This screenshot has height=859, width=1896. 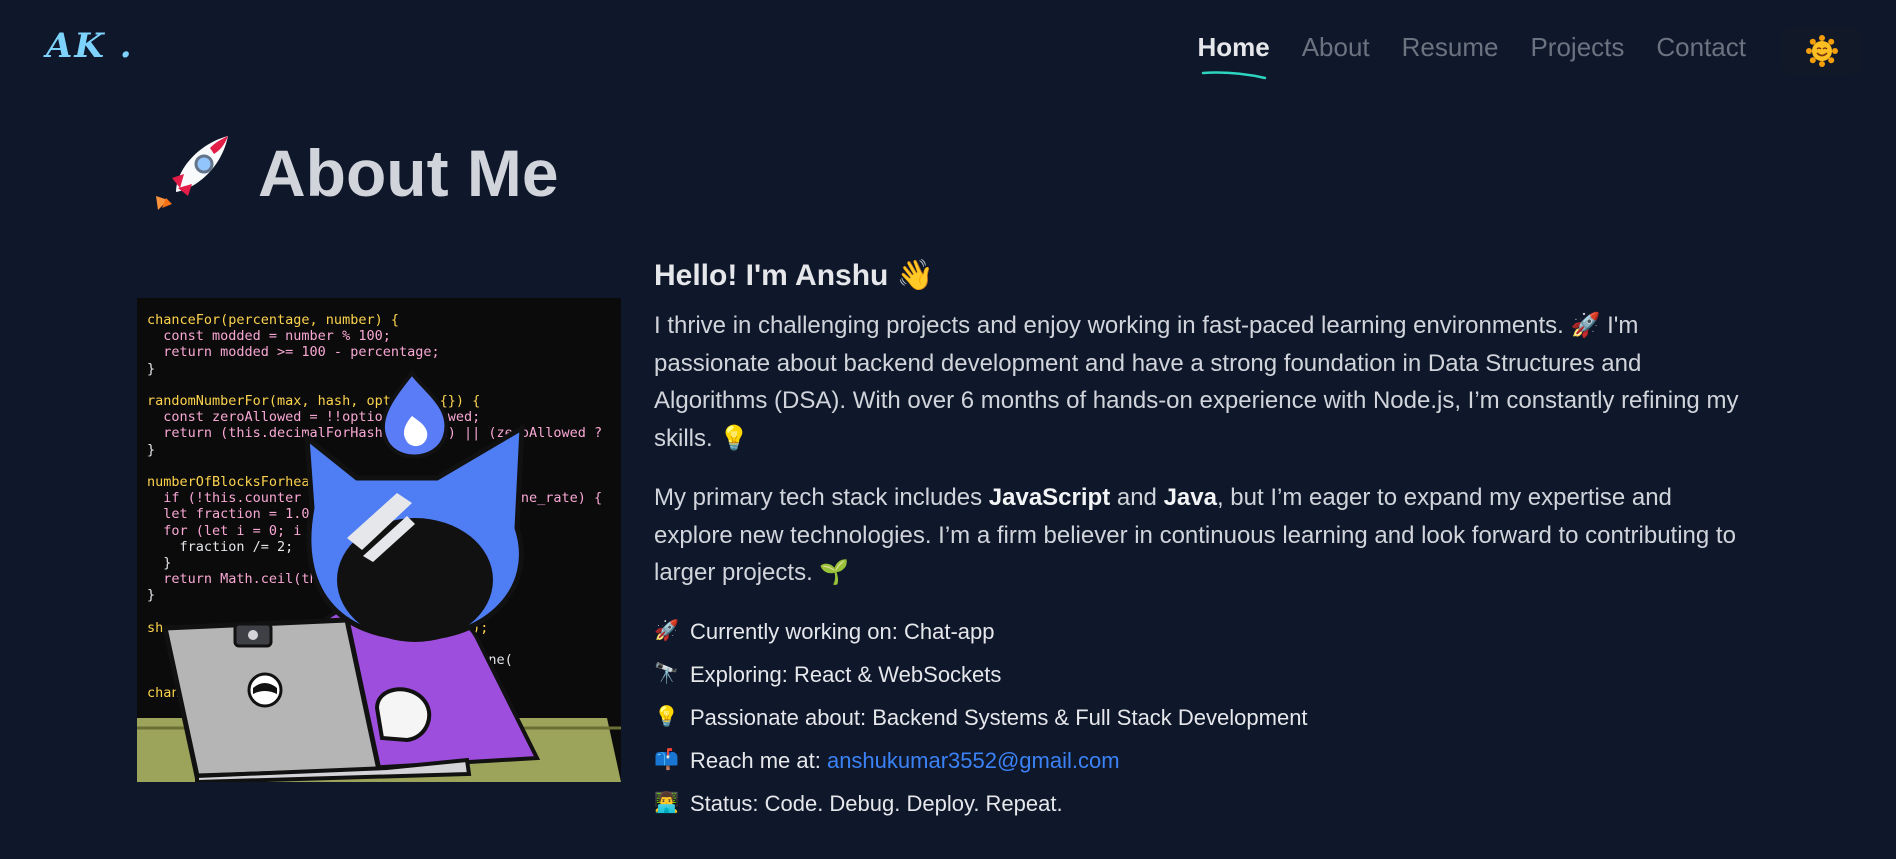 What do you see at coordinates (90, 46) in the screenshot?
I see `site-logo: AK .` at bounding box center [90, 46].